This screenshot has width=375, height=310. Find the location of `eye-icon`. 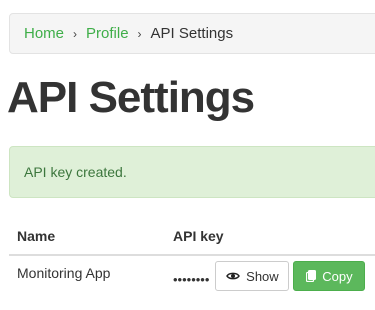

eye-icon is located at coordinates (233, 276).